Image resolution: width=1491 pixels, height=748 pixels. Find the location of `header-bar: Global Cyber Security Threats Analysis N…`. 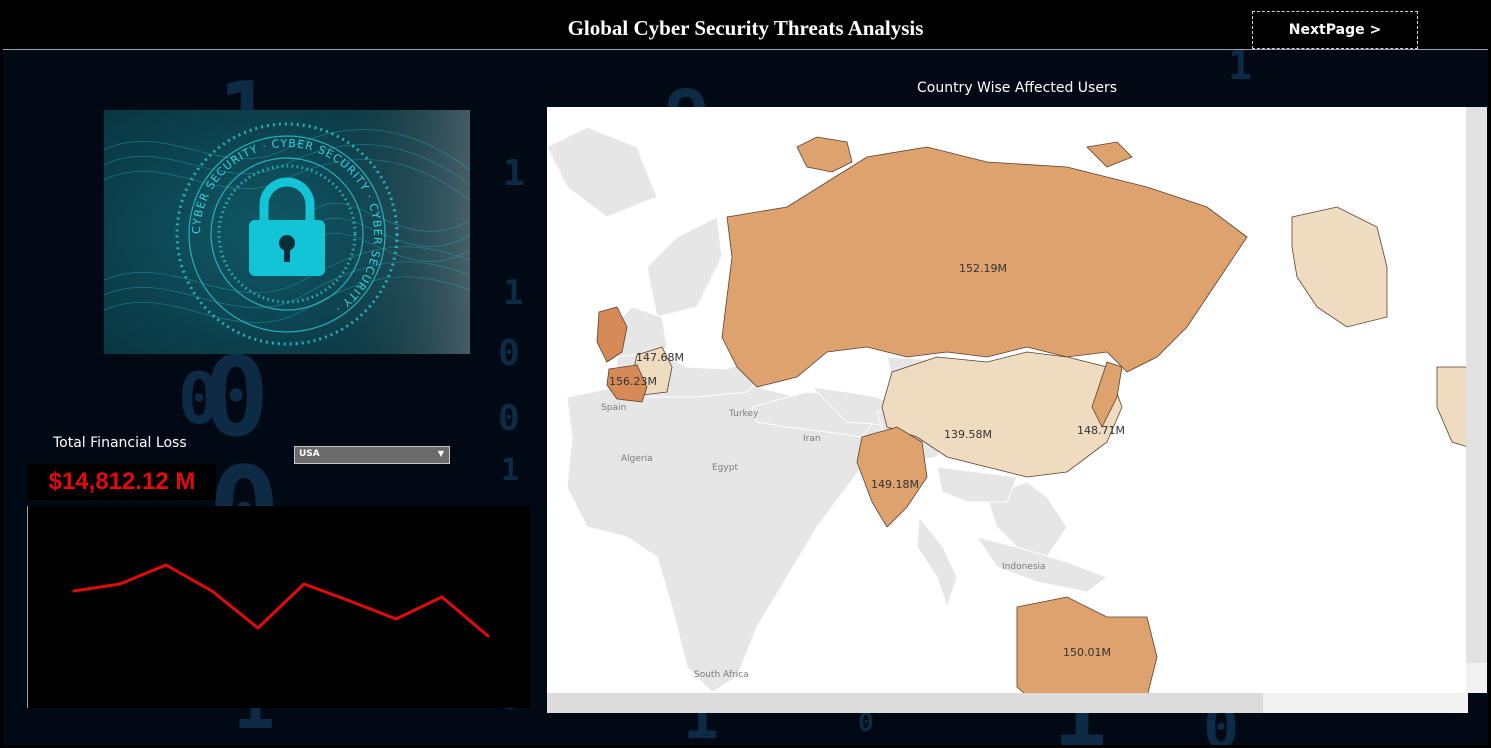

header-bar: Global Cyber Security Threats Analysis N… is located at coordinates (745, 26).